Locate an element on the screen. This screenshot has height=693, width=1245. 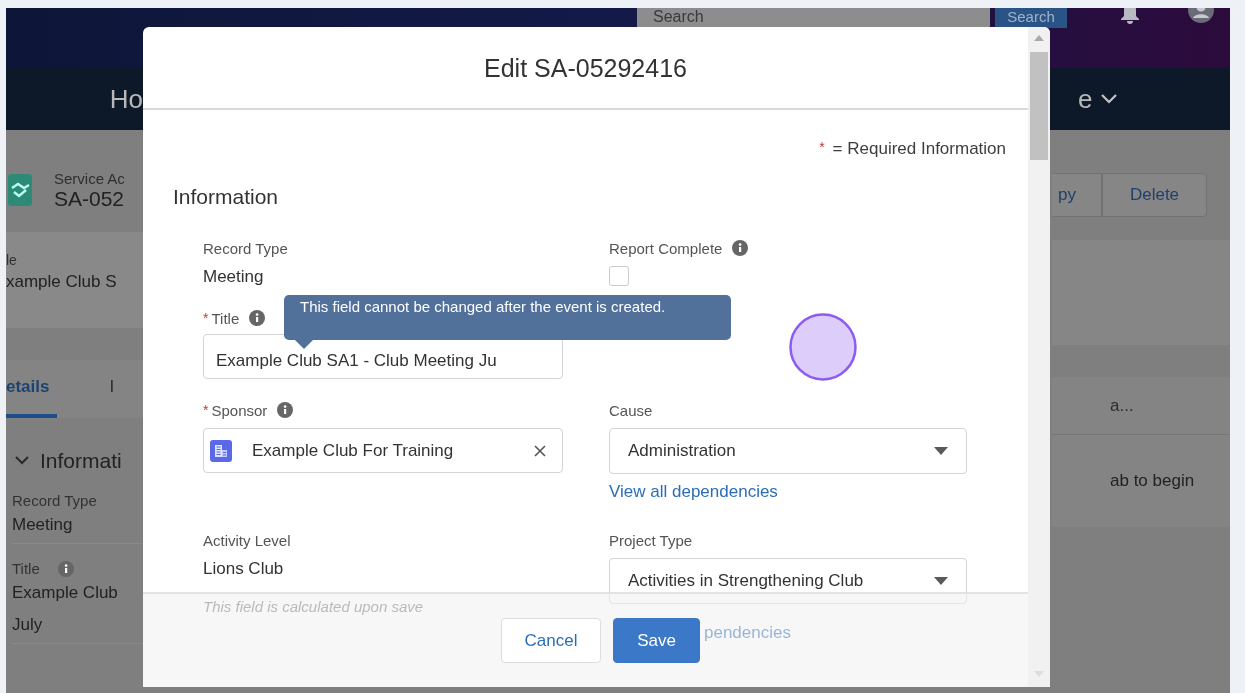
required-note: = Required Information is located at coordinates (919, 149).